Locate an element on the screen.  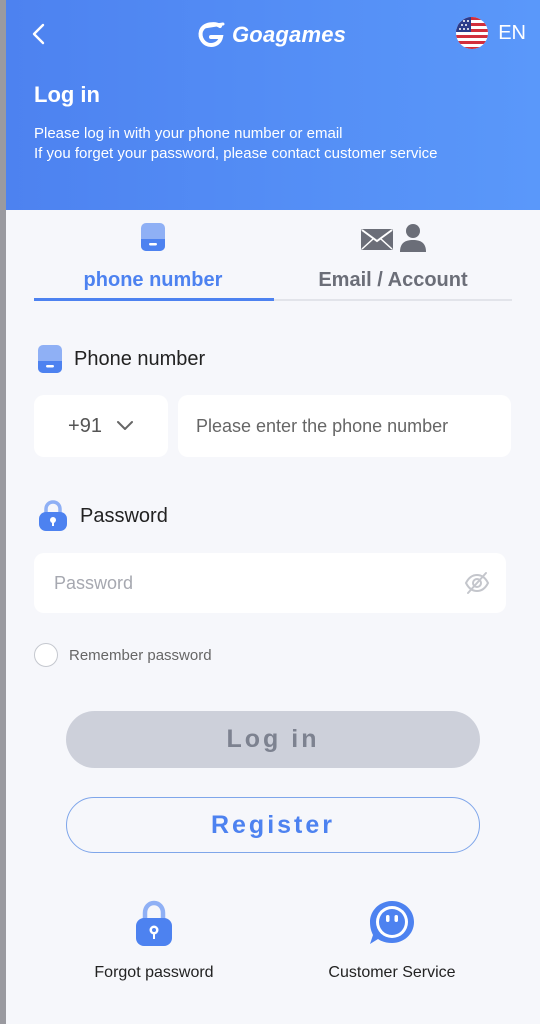
chevron-down-icon is located at coordinates (124, 425).